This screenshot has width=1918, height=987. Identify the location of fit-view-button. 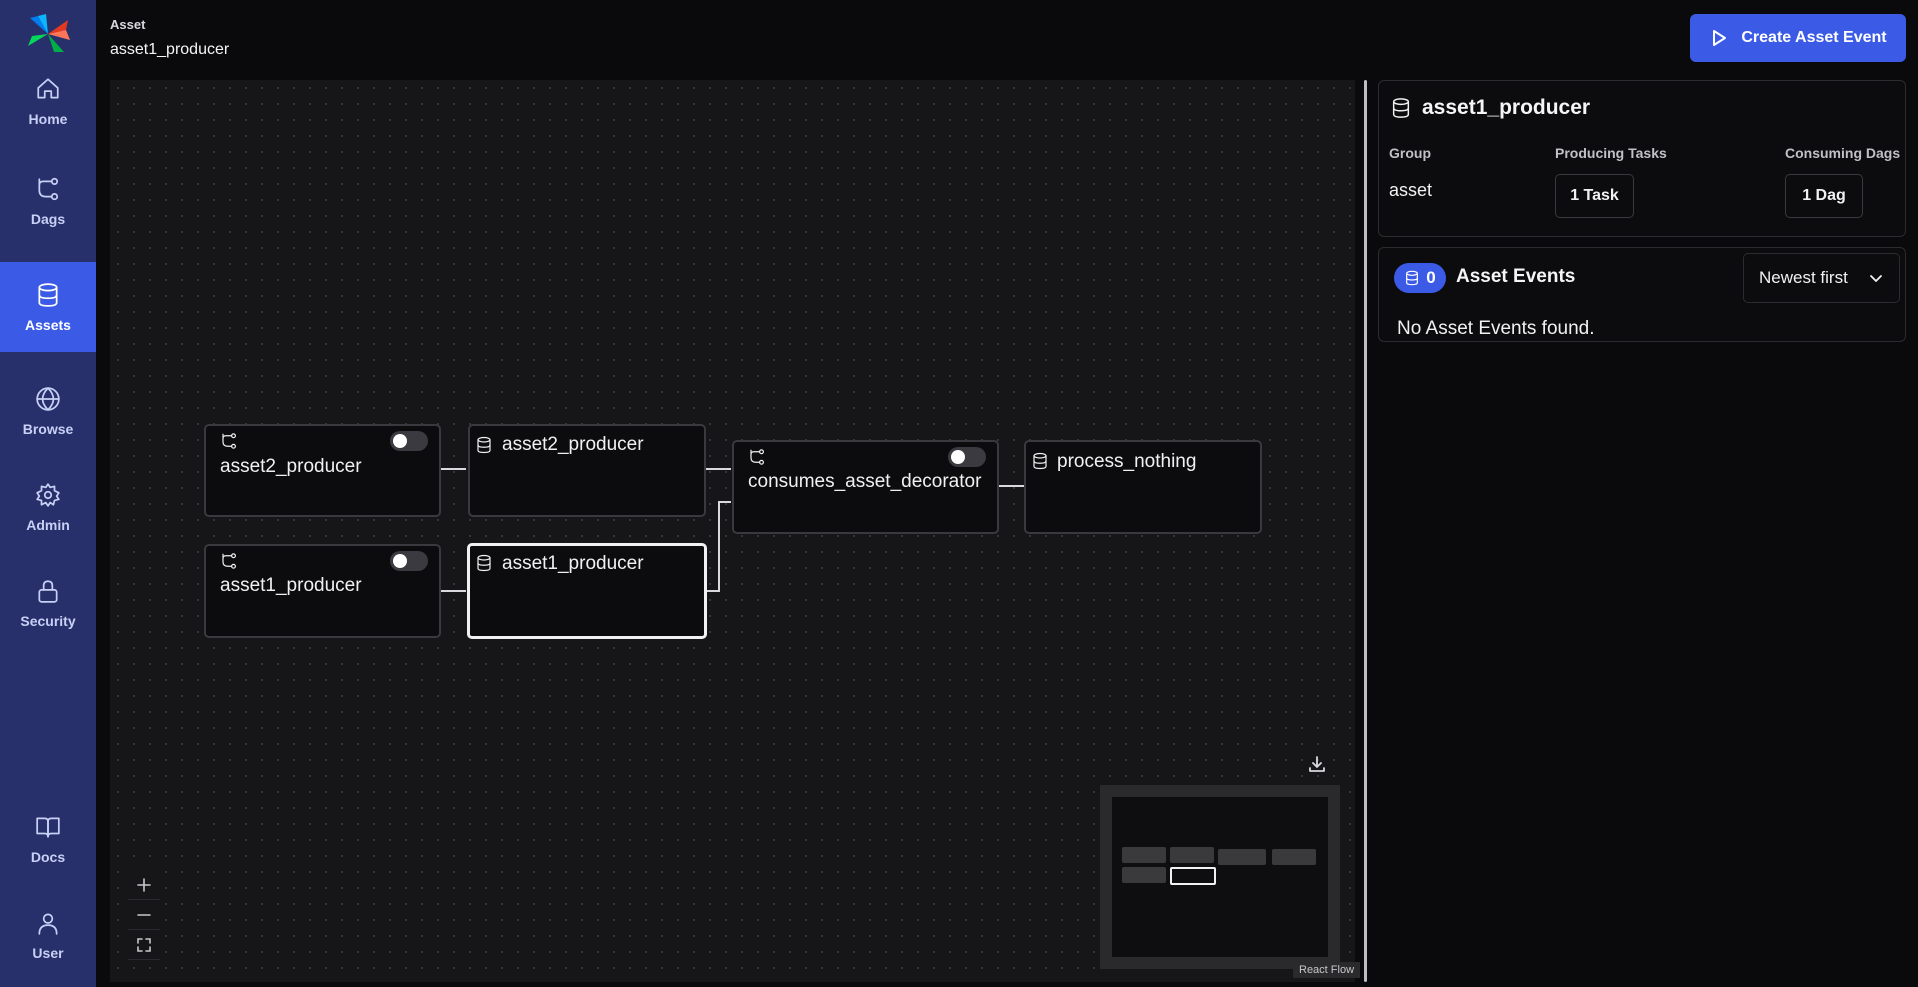
(144, 945).